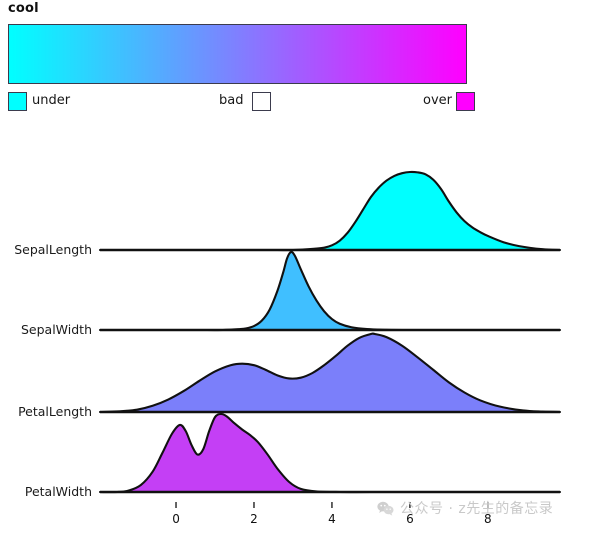  What do you see at coordinates (23, 8) in the screenshot?
I see `colorbar-title: cool` at bounding box center [23, 8].